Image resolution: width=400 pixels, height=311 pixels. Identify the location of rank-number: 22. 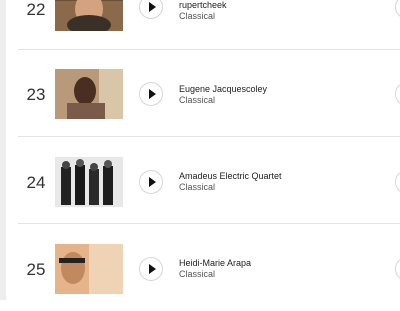
(36, 9).